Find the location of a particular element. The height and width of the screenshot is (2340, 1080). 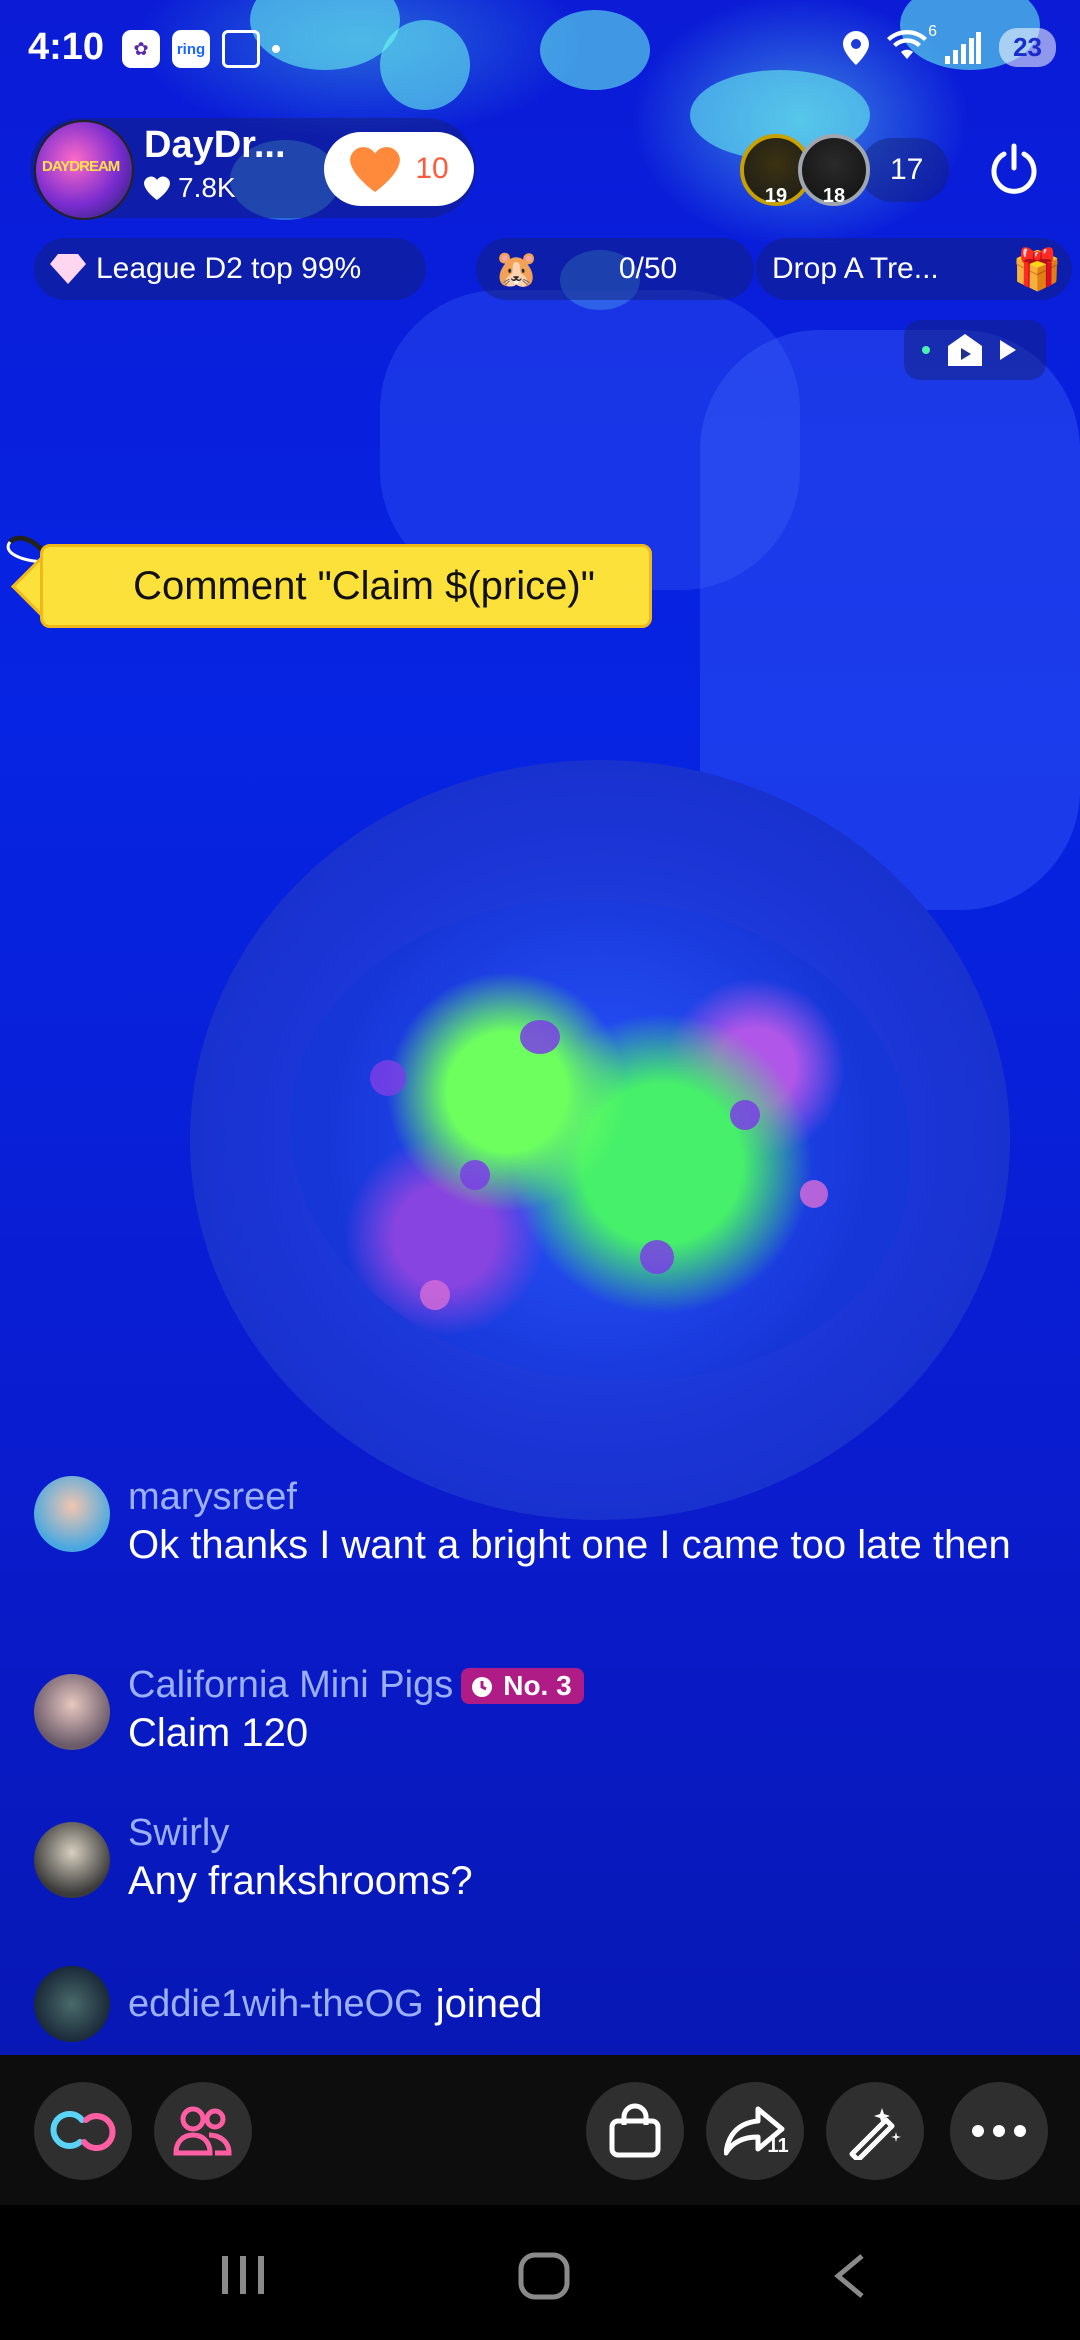

join-notice: eddie1wih-theOG joined is located at coordinates (534, 2004).